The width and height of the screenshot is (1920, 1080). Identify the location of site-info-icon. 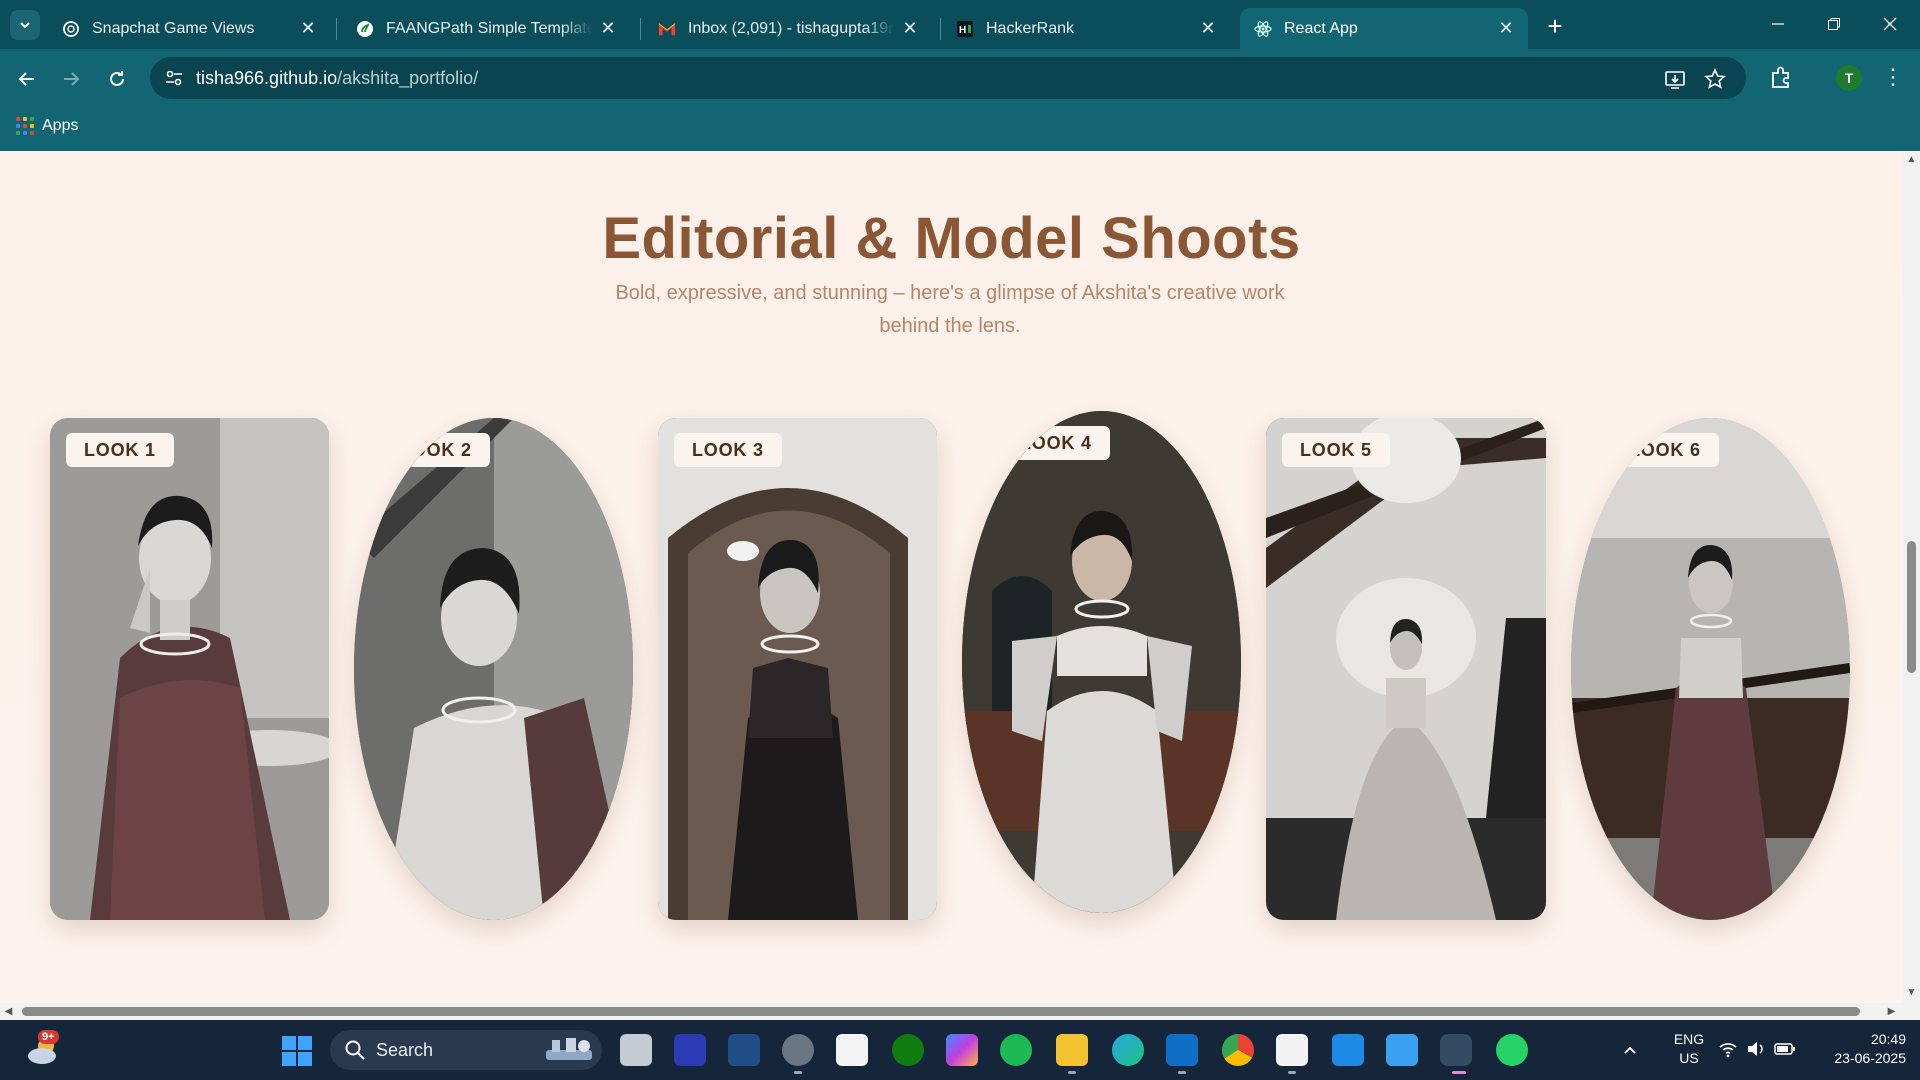
(174, 78).